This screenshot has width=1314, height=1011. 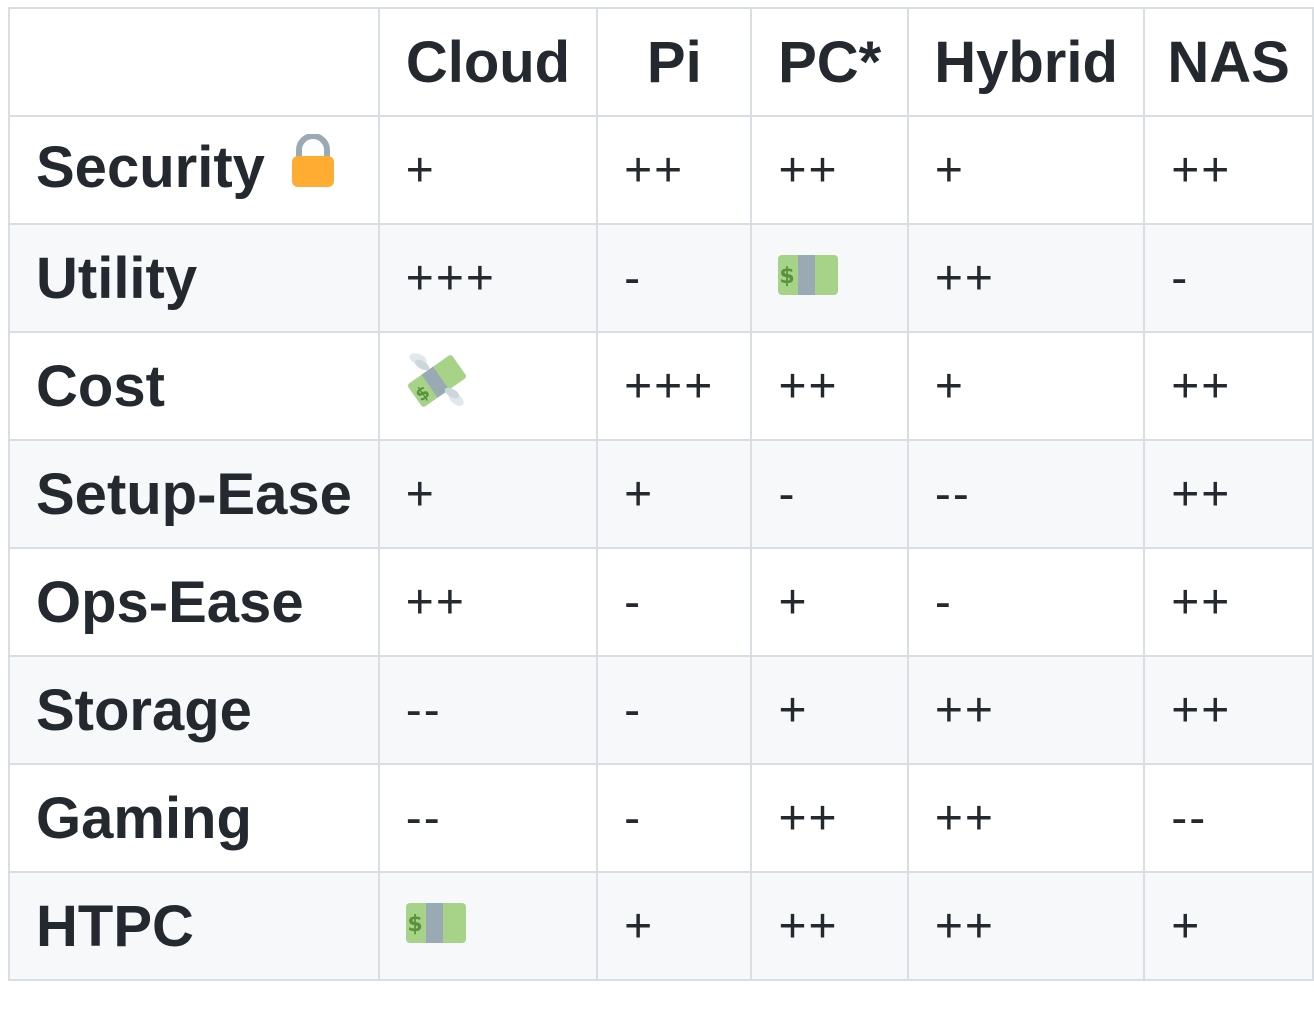 I want to click on row-label: Utility, so click(x=117, y=278).